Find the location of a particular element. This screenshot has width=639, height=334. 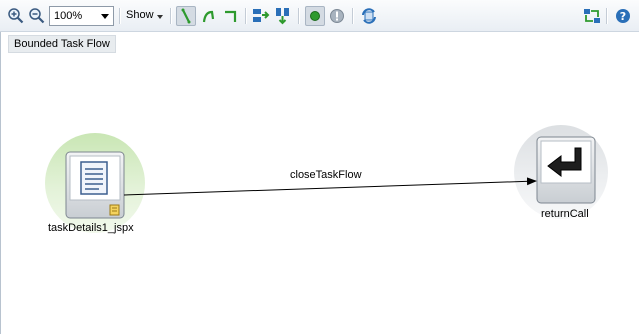

return-activity-label: returnCall is located at coordinates (565, 214).